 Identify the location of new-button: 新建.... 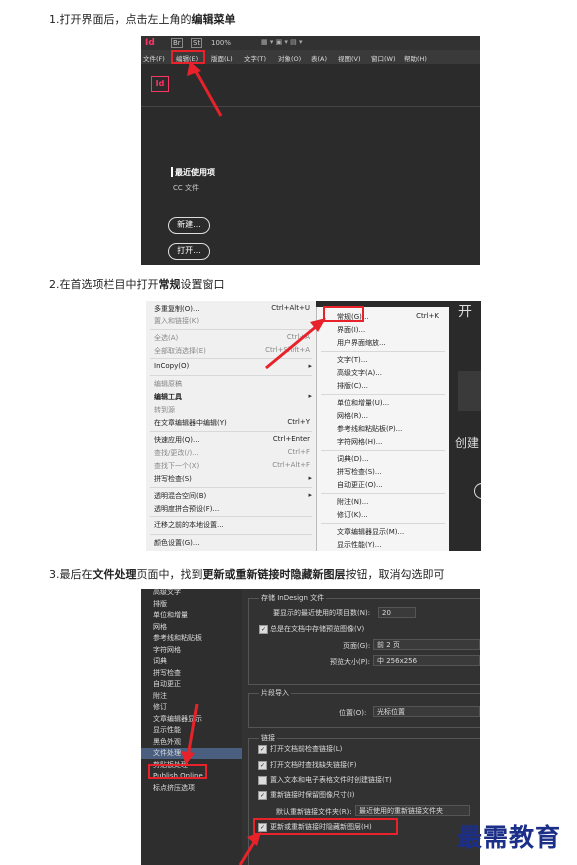
(189, 225).